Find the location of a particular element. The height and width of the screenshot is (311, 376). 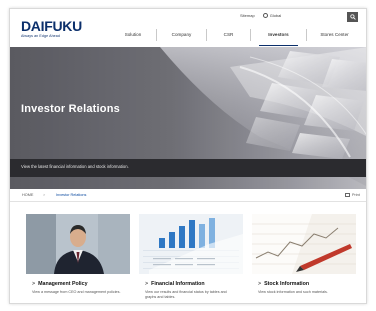

logo-text: DAIFUKU is located at coordinates (51, 26).